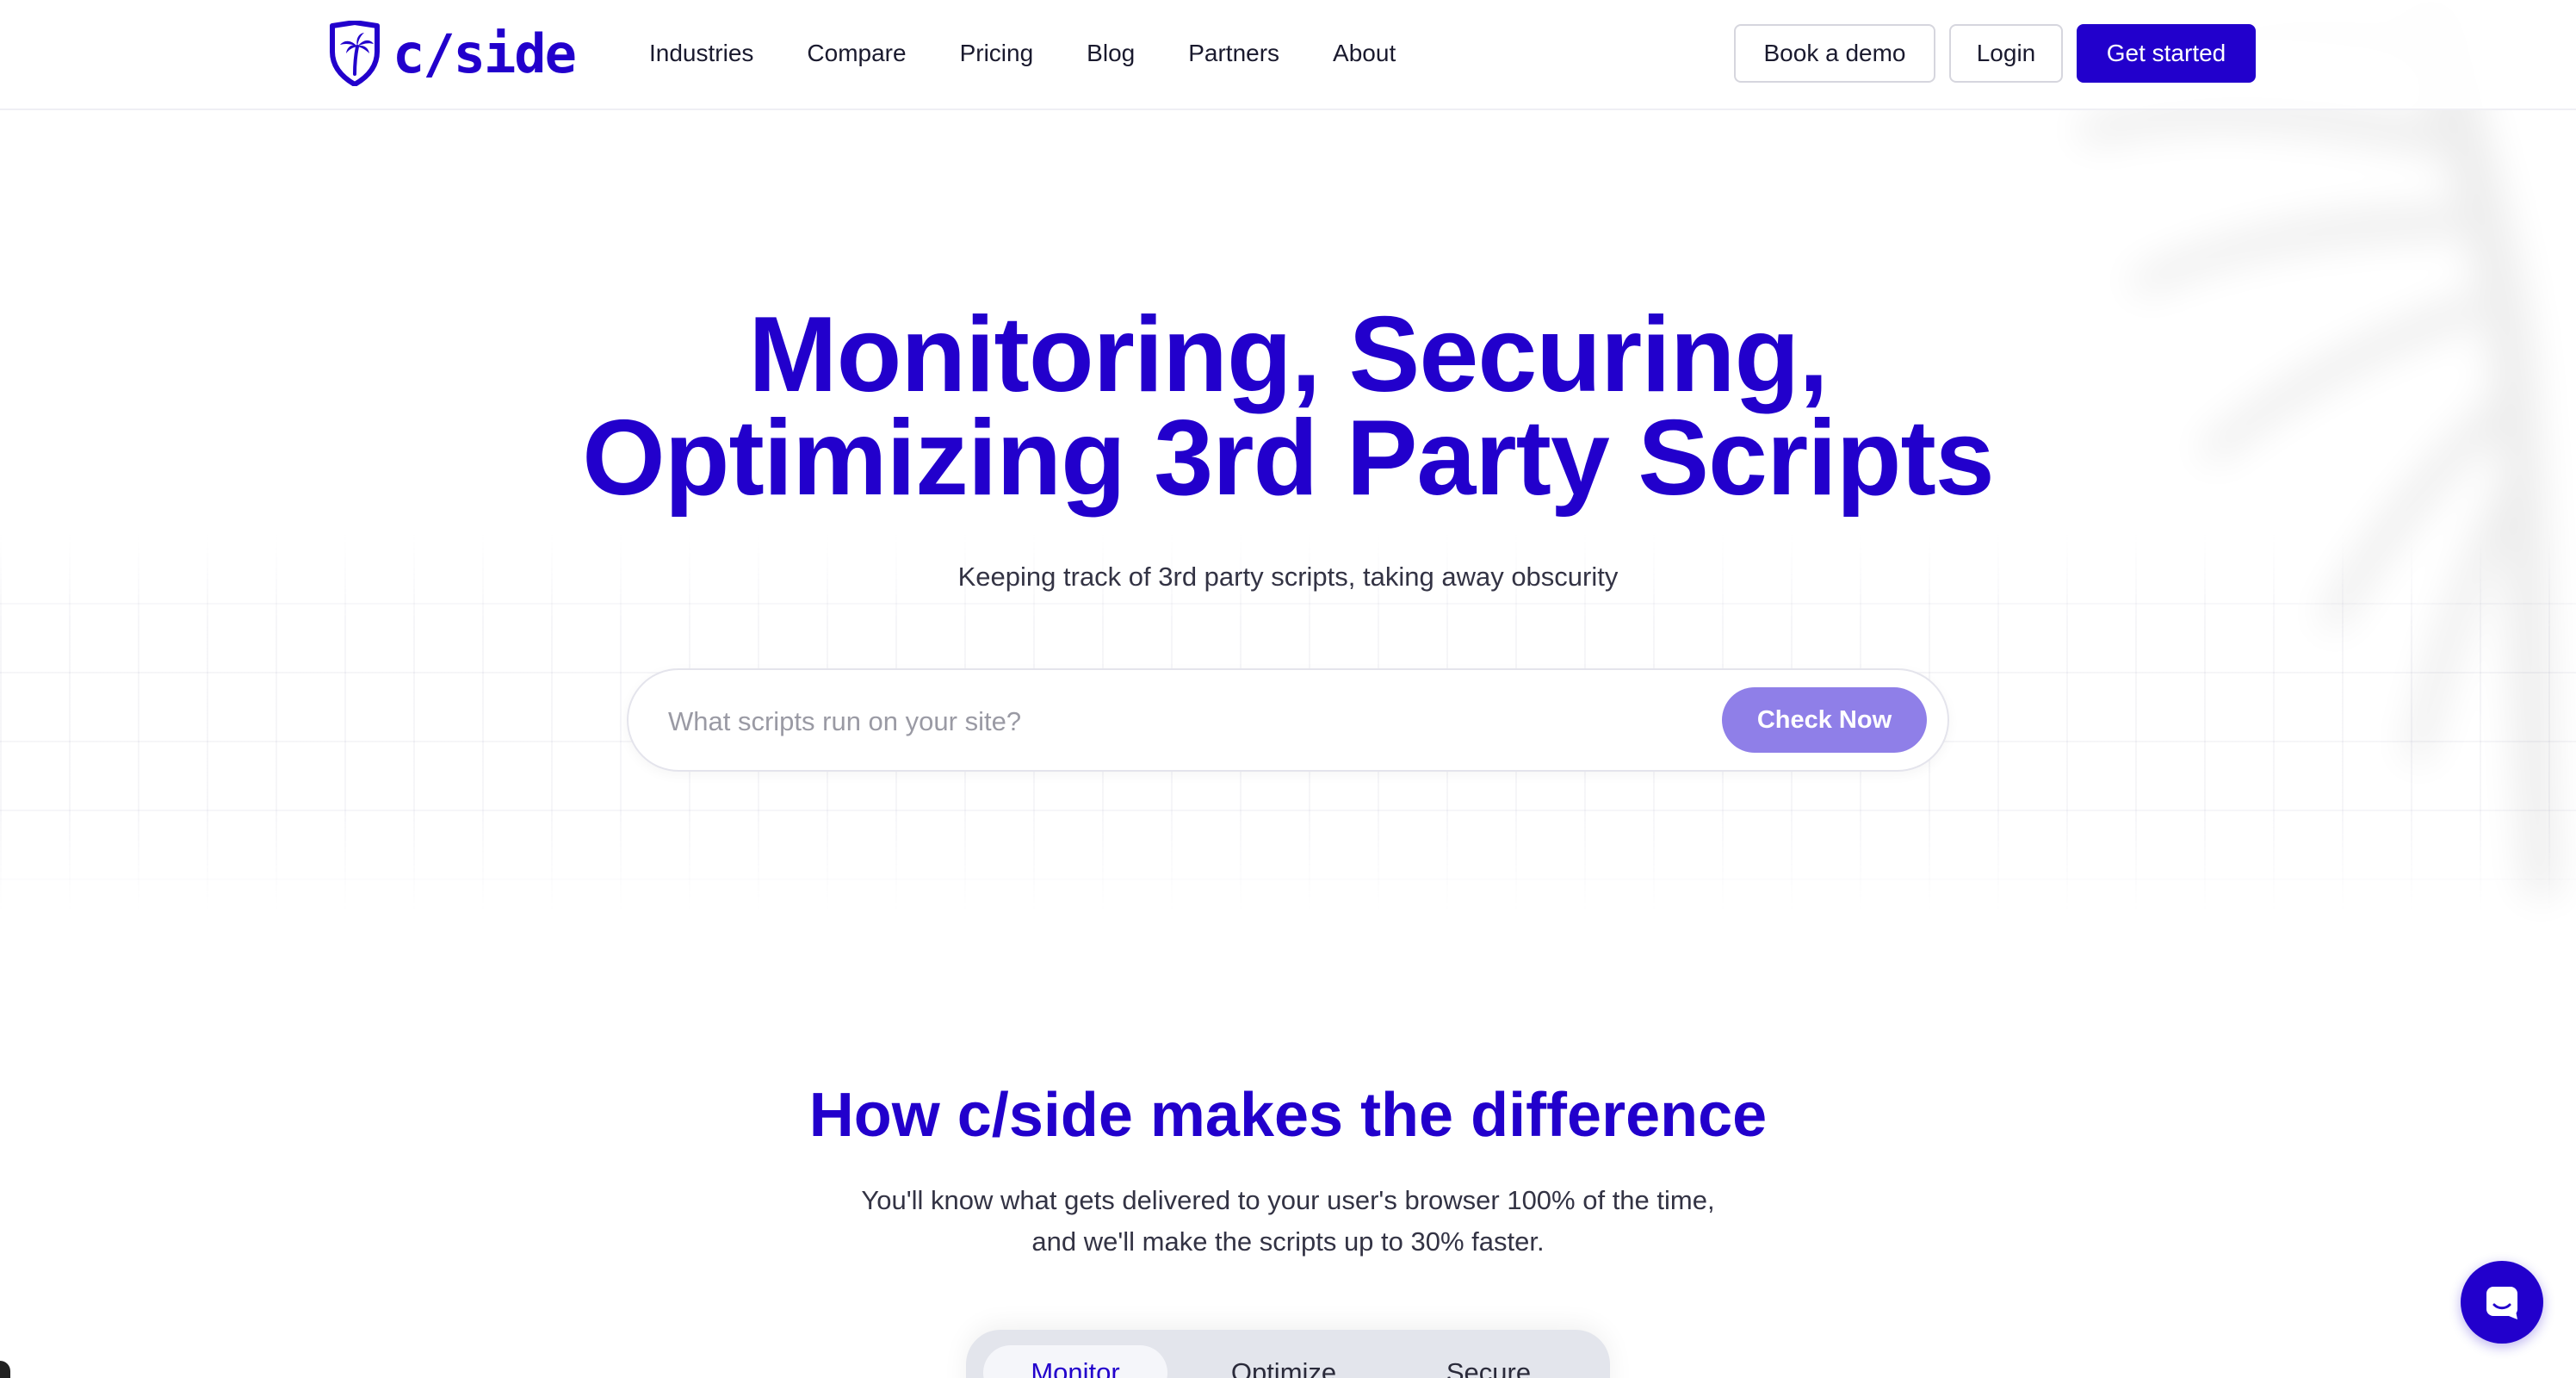 The height and width of the screenshot is (1378, 2576). I want to click on nav-about: About, so click(1365, 53).